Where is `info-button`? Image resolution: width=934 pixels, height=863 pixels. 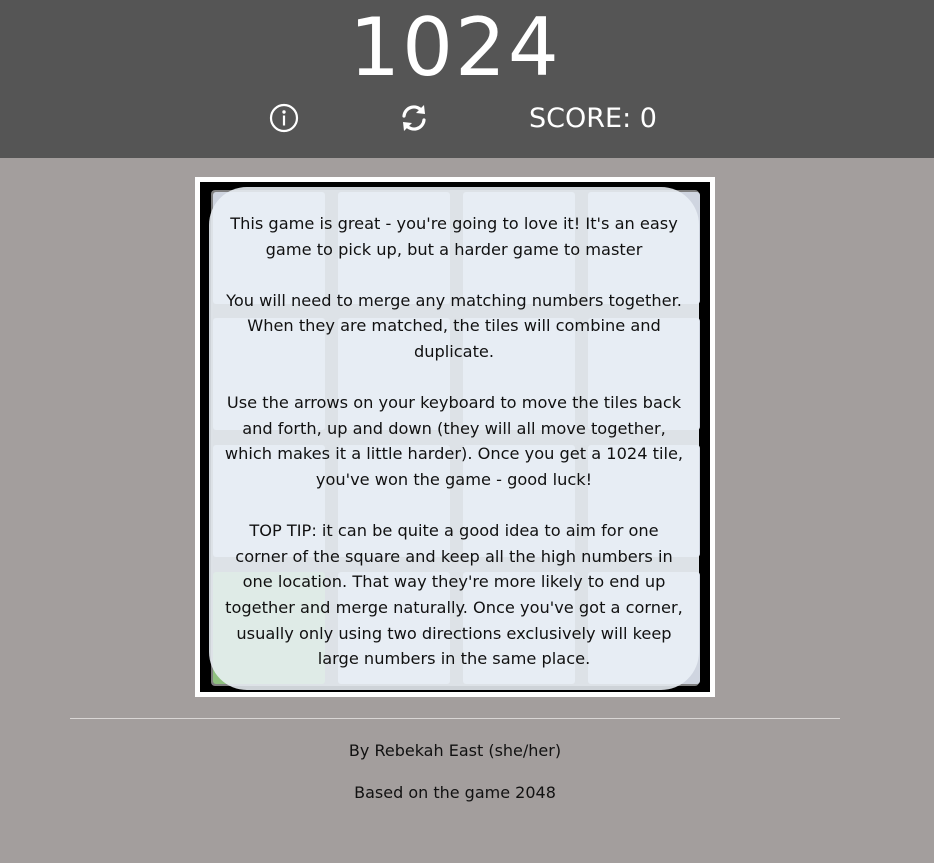
info-button is located at coordinates (284, 118).